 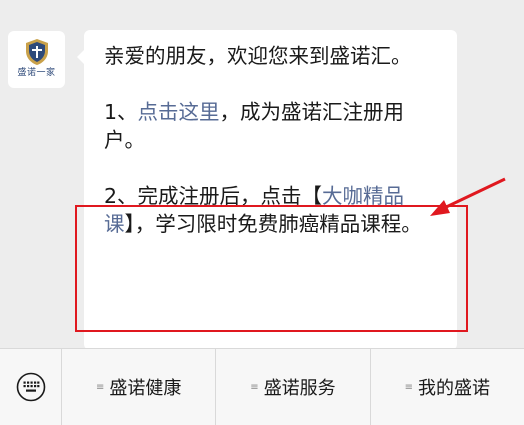 I want to click on step-one-prefix: 1、, so click(x=121, y=112).